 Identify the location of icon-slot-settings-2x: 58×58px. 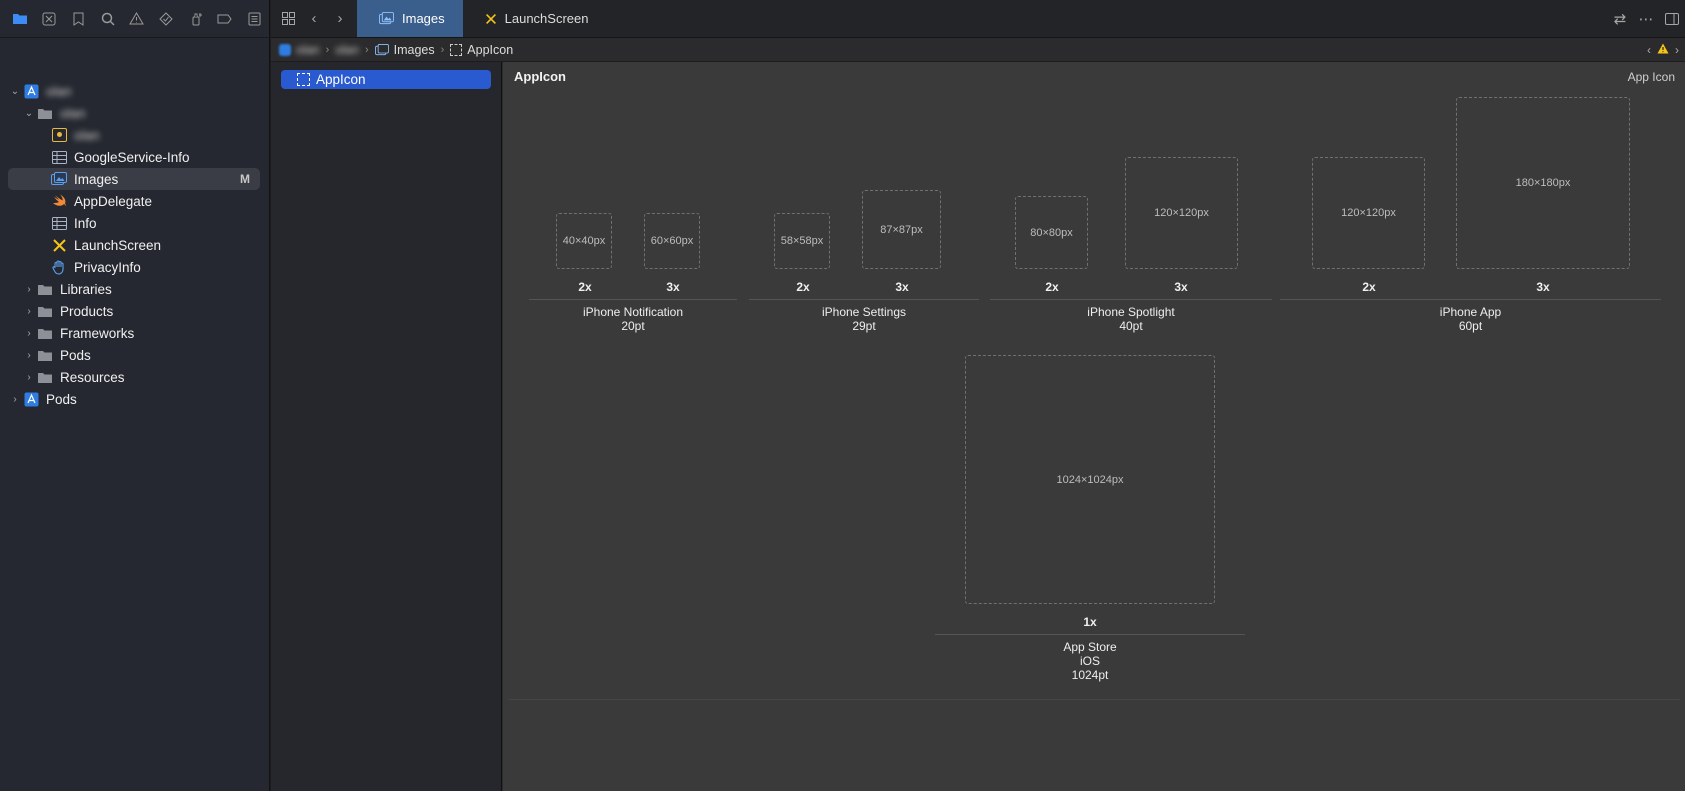
(802, 241).